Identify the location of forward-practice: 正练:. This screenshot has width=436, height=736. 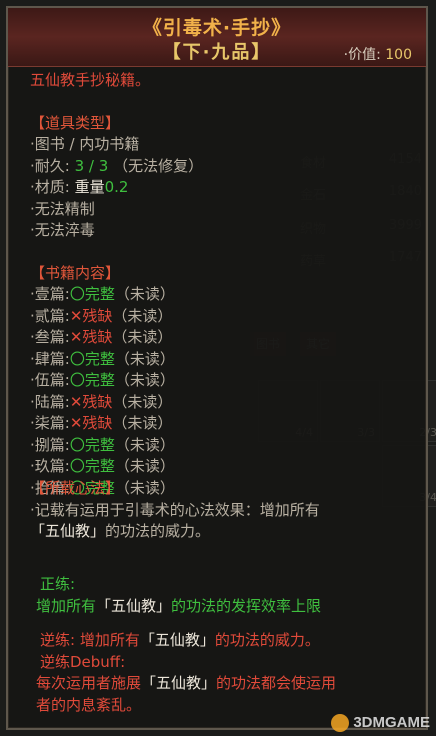
(233, 585).